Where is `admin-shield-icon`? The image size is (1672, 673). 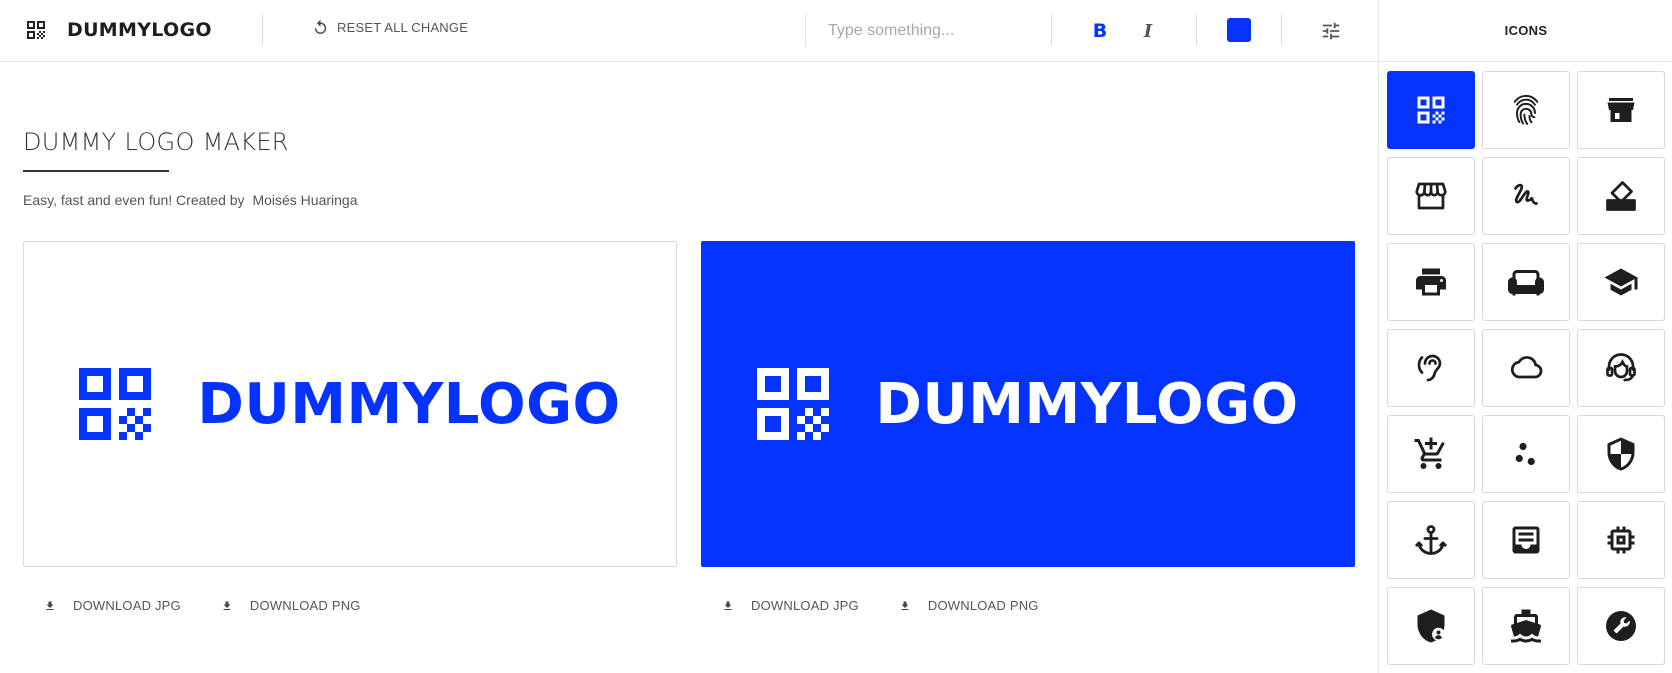 admin-shield-icon is located at coordinates (1431, 626).